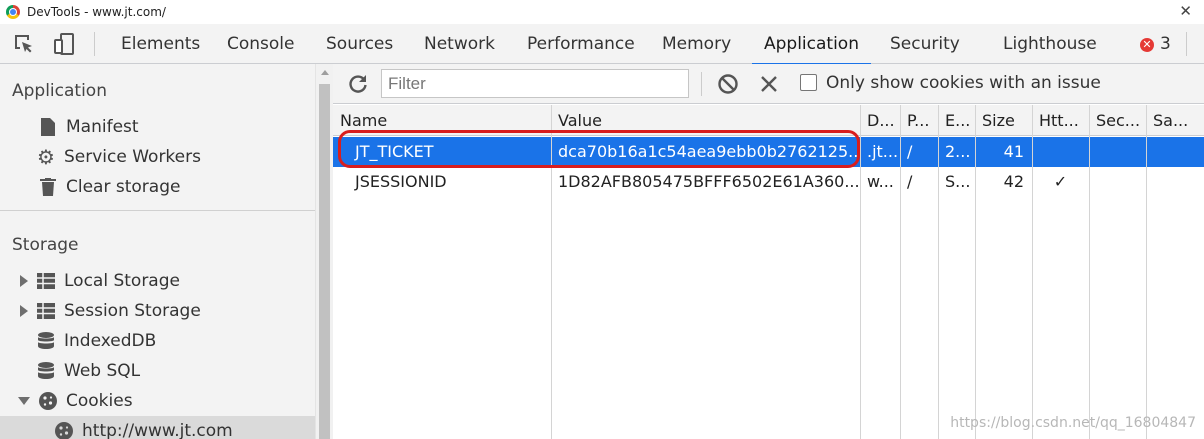 This screenshot has width=1204, height=439. What do you see at coordinates (48, 127) in the screenshot?
I see `document-icon` at bounding box center [48, 127].